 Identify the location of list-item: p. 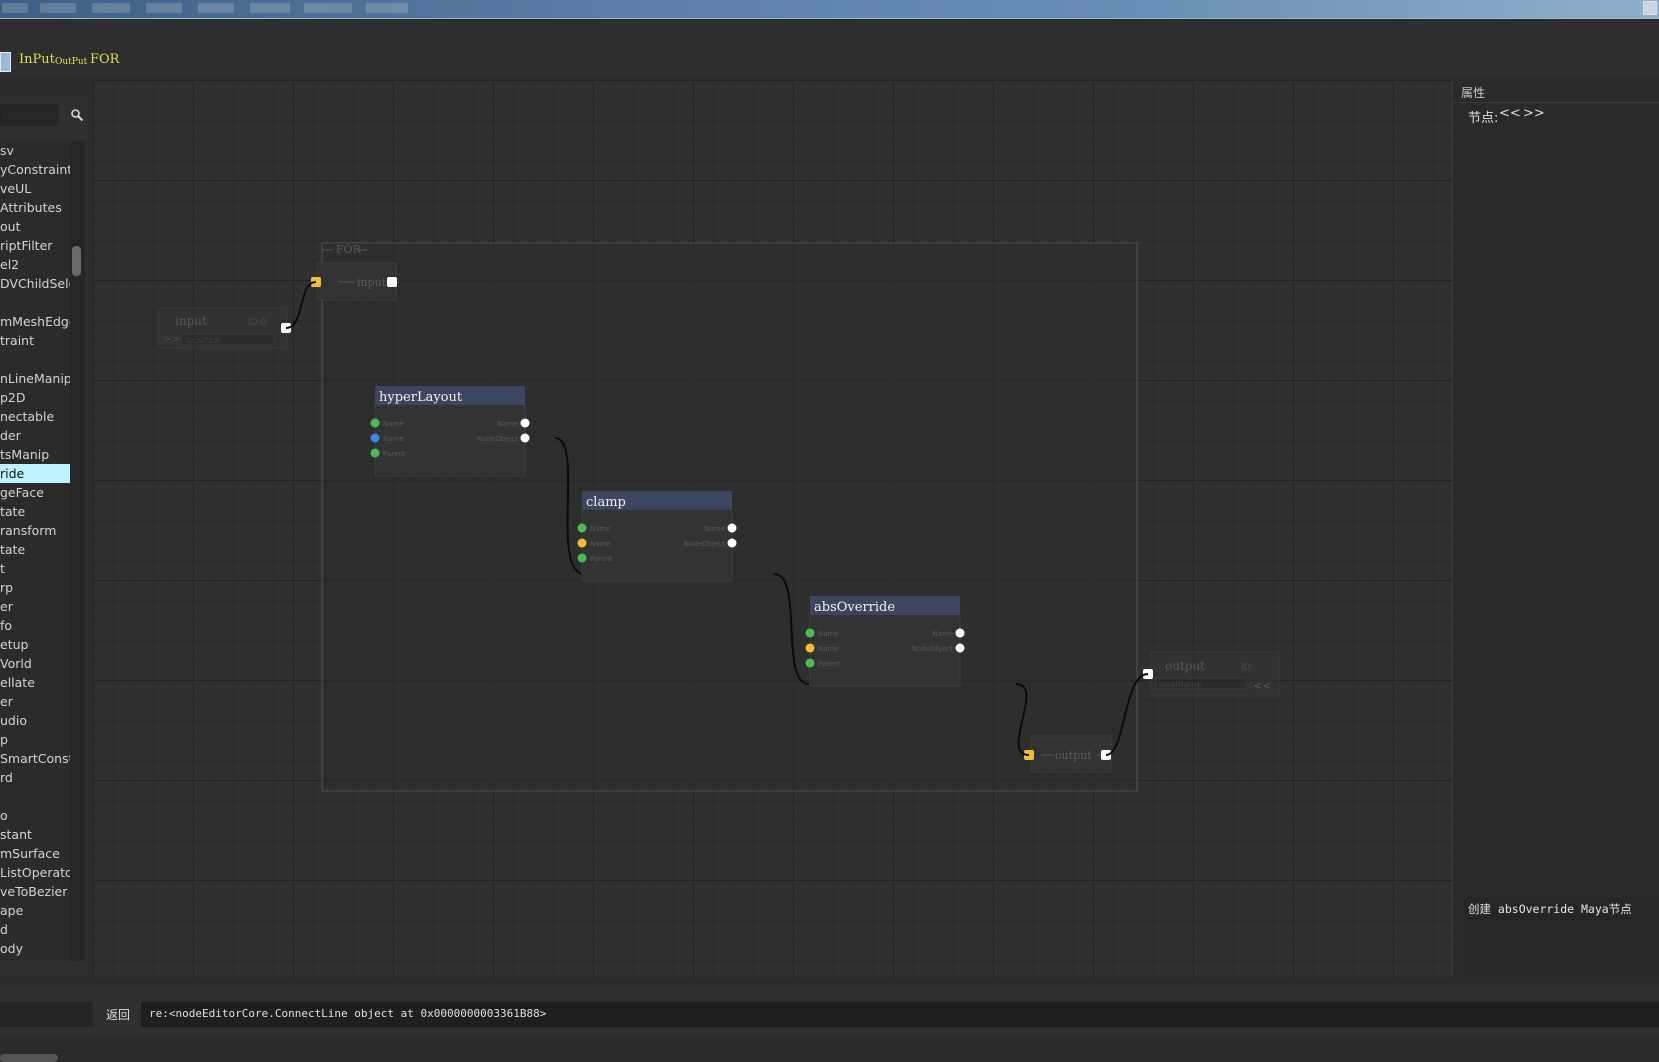
(35, 739).